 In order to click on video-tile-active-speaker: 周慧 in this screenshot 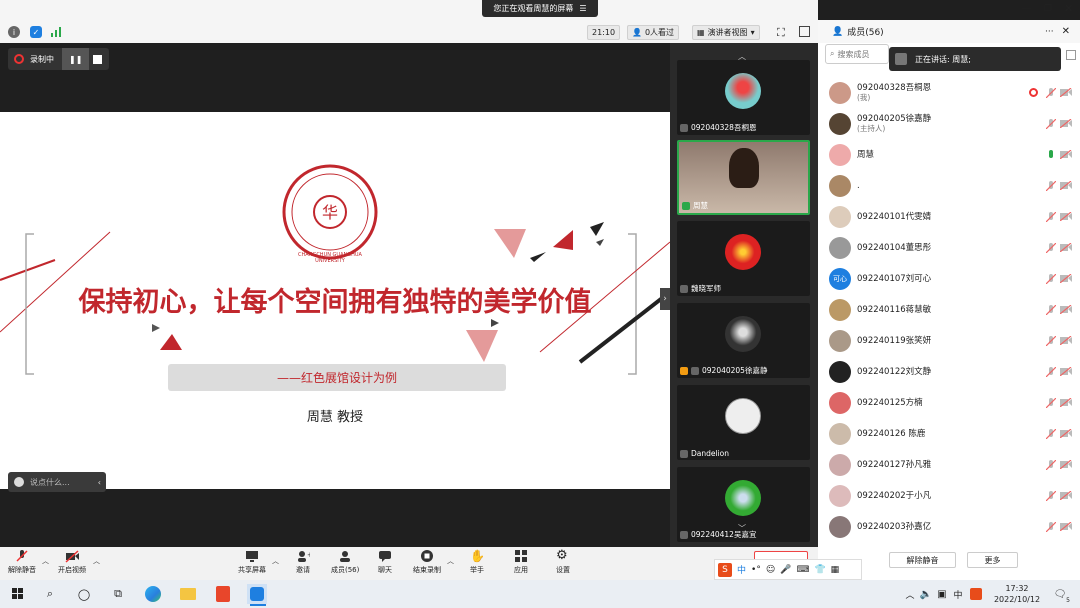, I will do `click(743, 177)`.